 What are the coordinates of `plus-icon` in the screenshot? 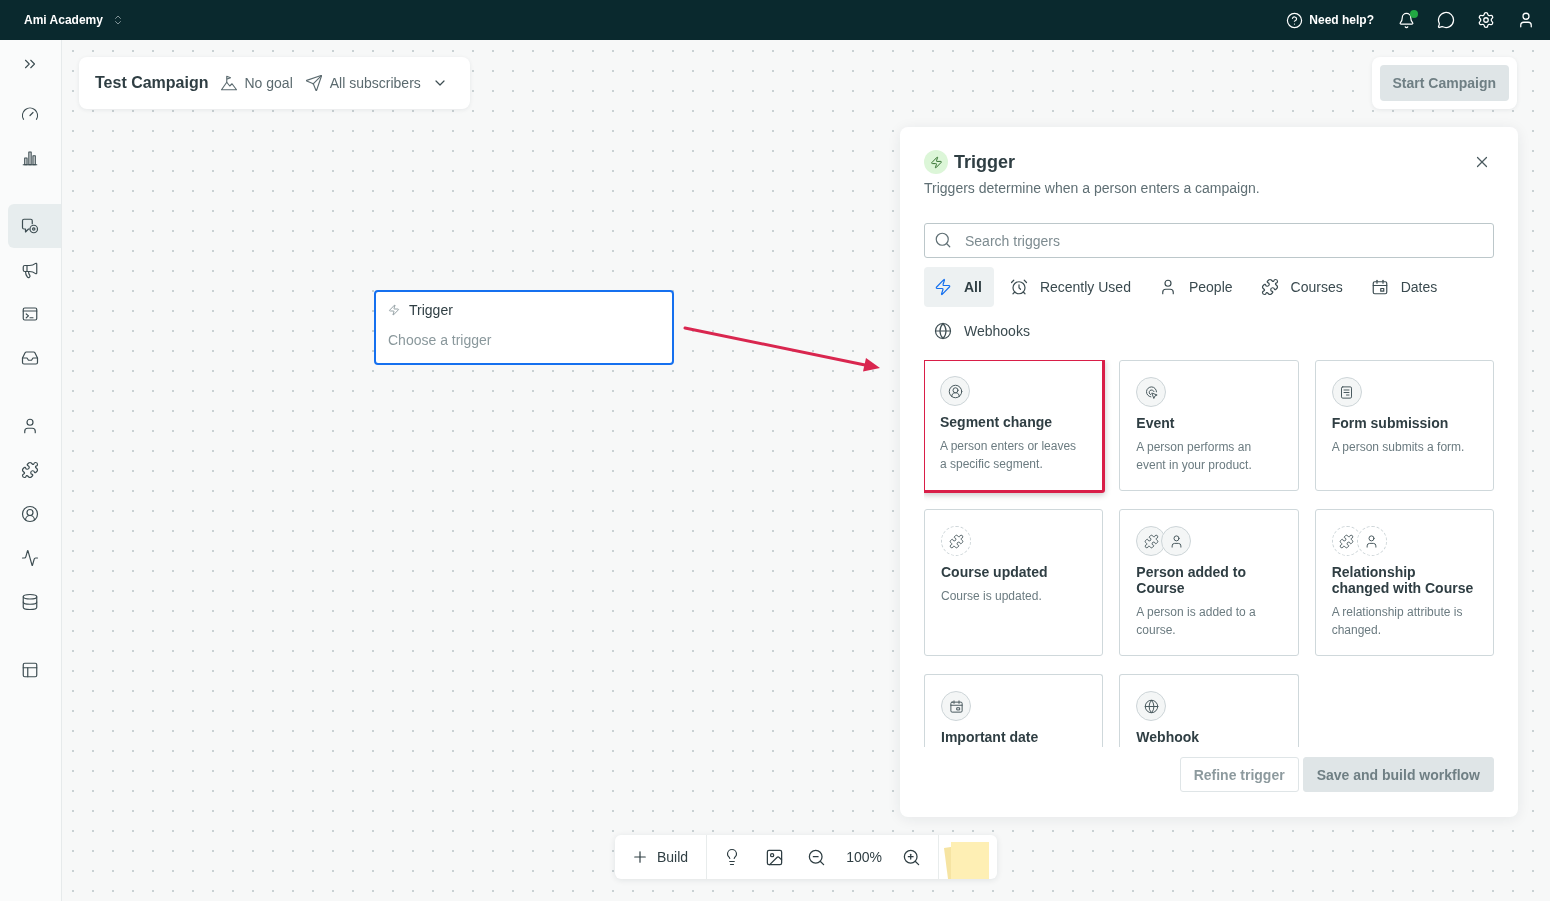 It's located at (640, 857).